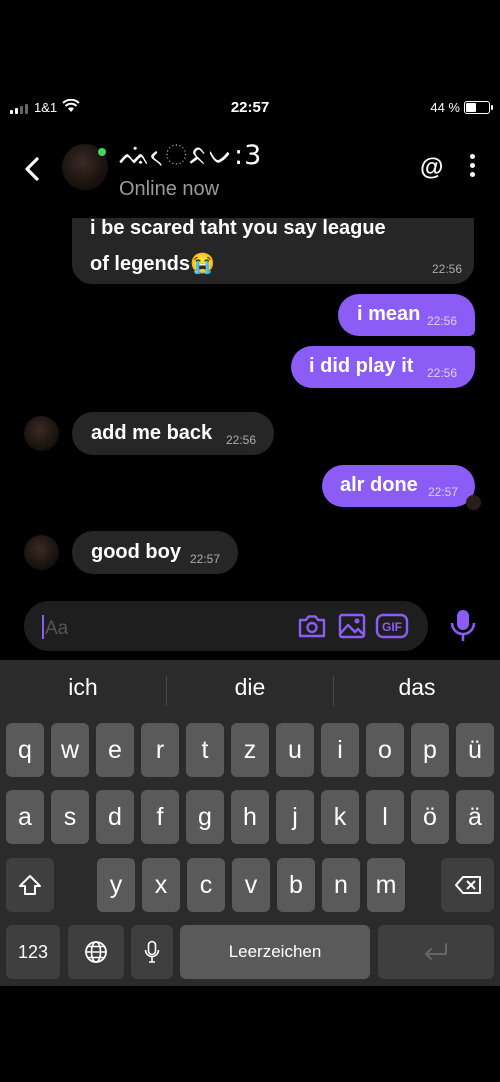 This screenshot has width=500, height=1082. I want to click on key-l: l, so click(385, 817).